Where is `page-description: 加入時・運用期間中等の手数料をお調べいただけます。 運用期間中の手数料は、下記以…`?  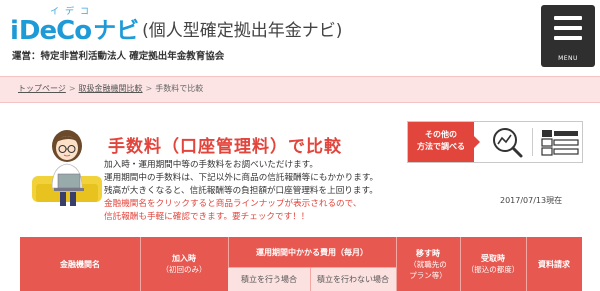 page-description: 加入時・運用期間中等の手数料をお調べいただけます。 運用期間中の手数料は、下記以… is located at coordinates (254, 191).